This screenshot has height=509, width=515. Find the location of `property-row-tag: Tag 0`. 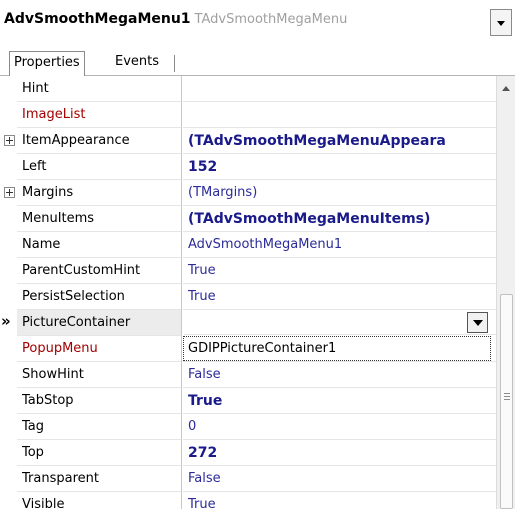

property-row-tag: Tag 0 is located at coordinates (248, 427).